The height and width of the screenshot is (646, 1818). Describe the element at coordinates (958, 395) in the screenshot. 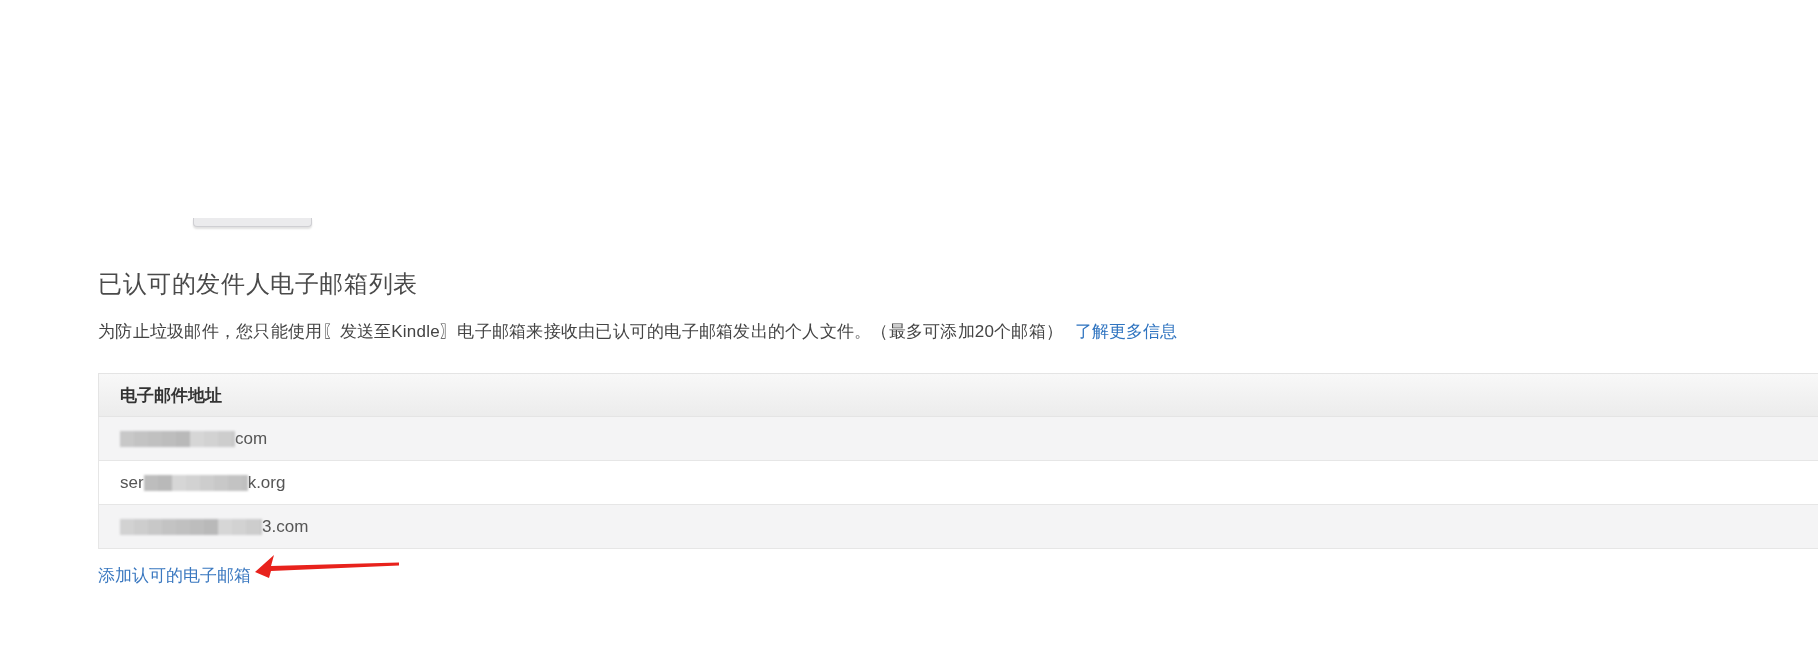

I see `column-header: 电子邮件地址` at that location.